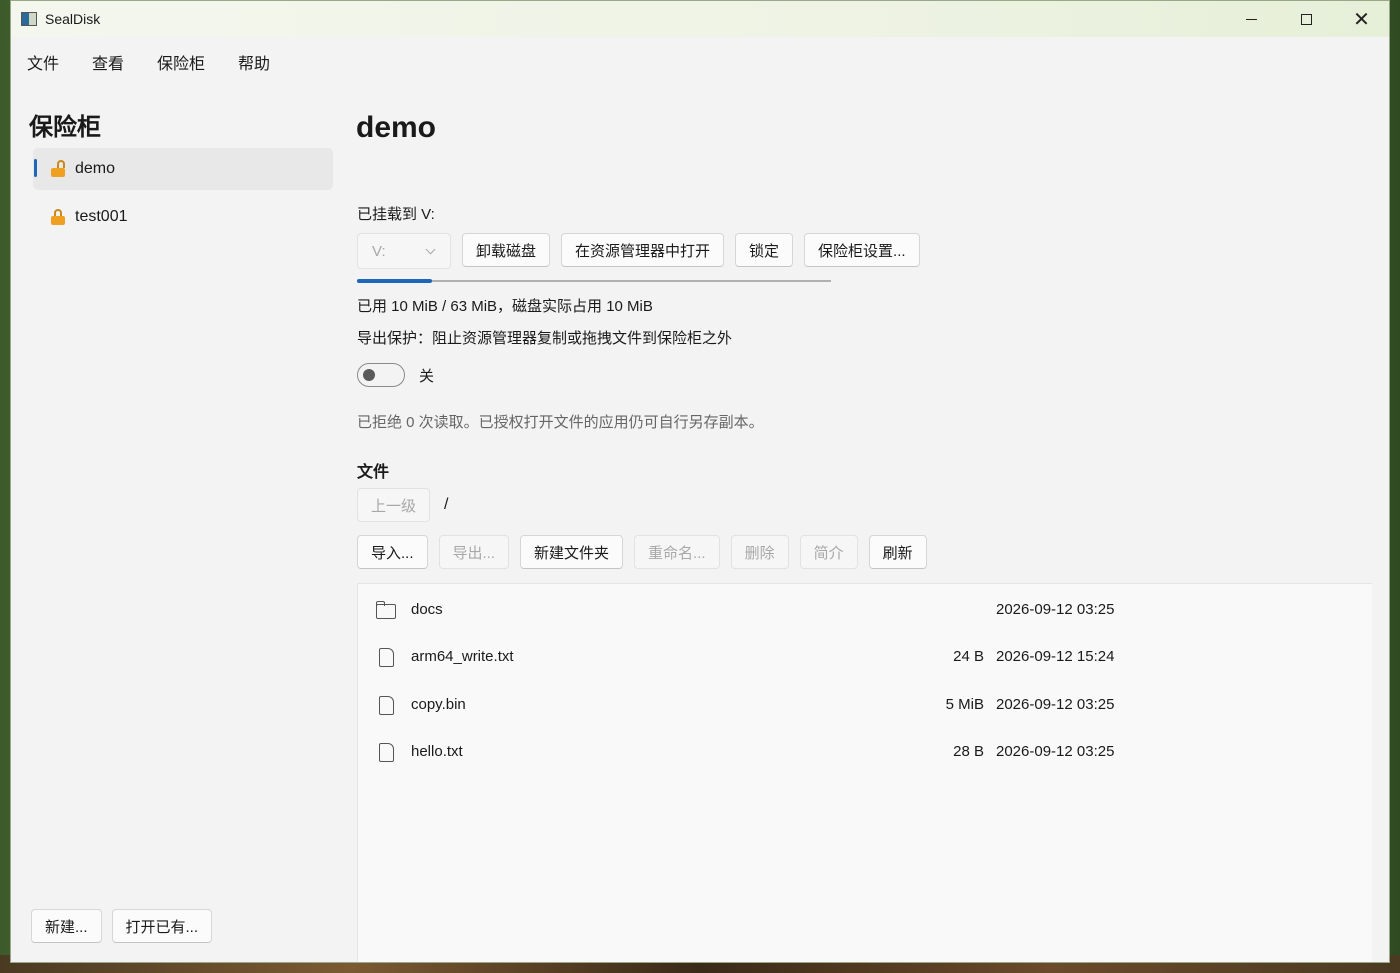 The image size is (1400, 973). Describe the element at coordinates (183, 169) in the screenshot. I see `sidebar-item-demo: demo` at that location.